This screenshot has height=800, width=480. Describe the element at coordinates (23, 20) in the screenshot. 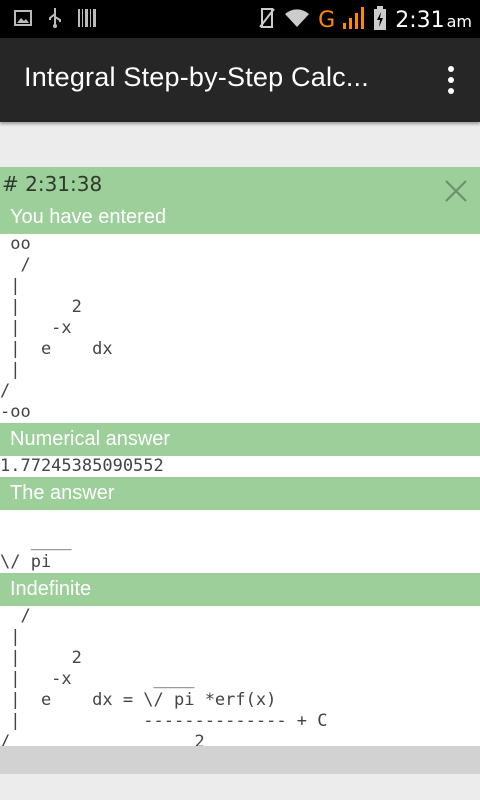

I see `image-icon` at that location.